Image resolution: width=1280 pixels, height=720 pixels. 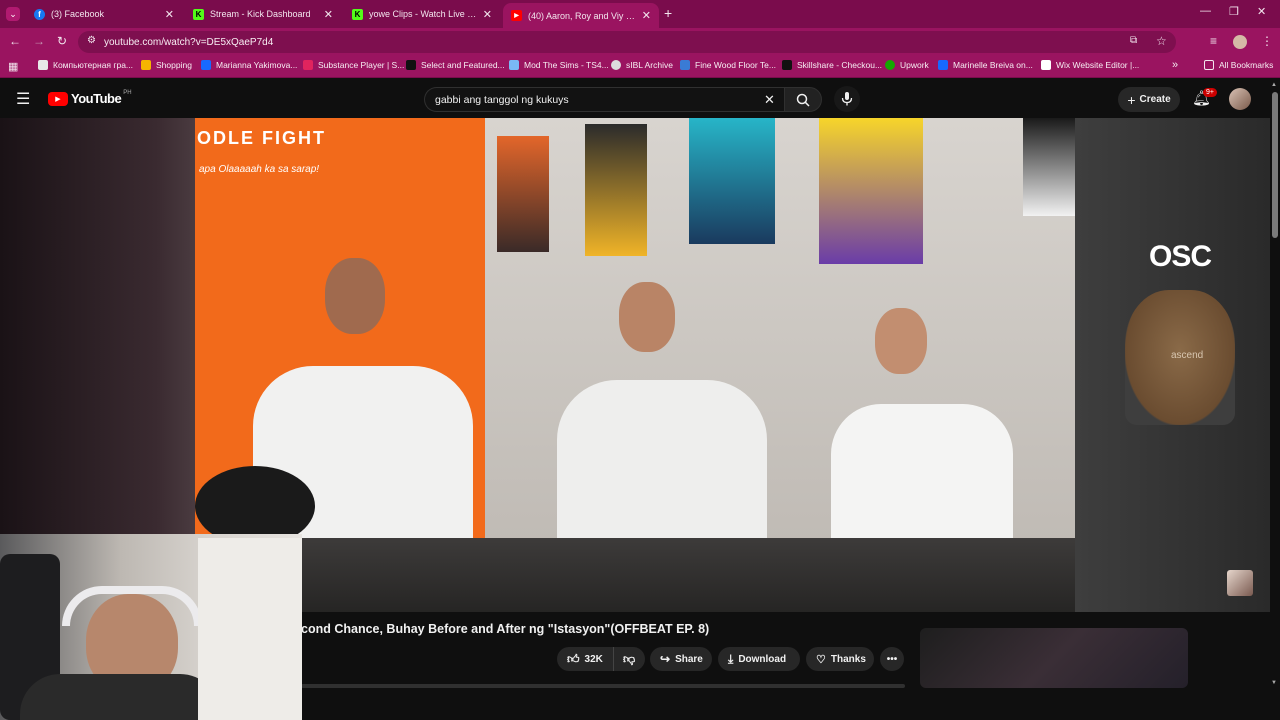 What do you see at coordinates (1267, 41) in the screenshot?
I see `menu-kebab-icon: ⋮` at bounding box center [1267, 41].